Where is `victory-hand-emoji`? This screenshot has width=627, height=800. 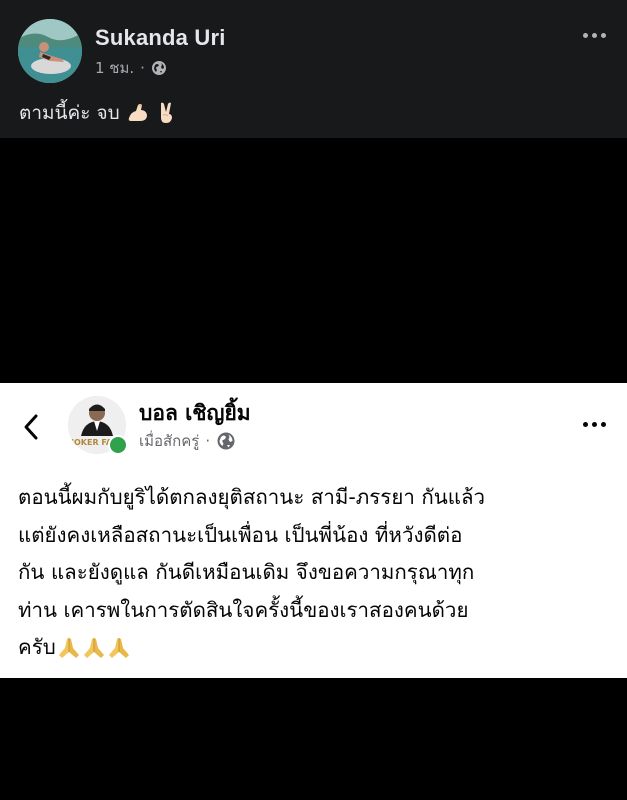 victory-hand-emoji is located at coordinates (166, 112).